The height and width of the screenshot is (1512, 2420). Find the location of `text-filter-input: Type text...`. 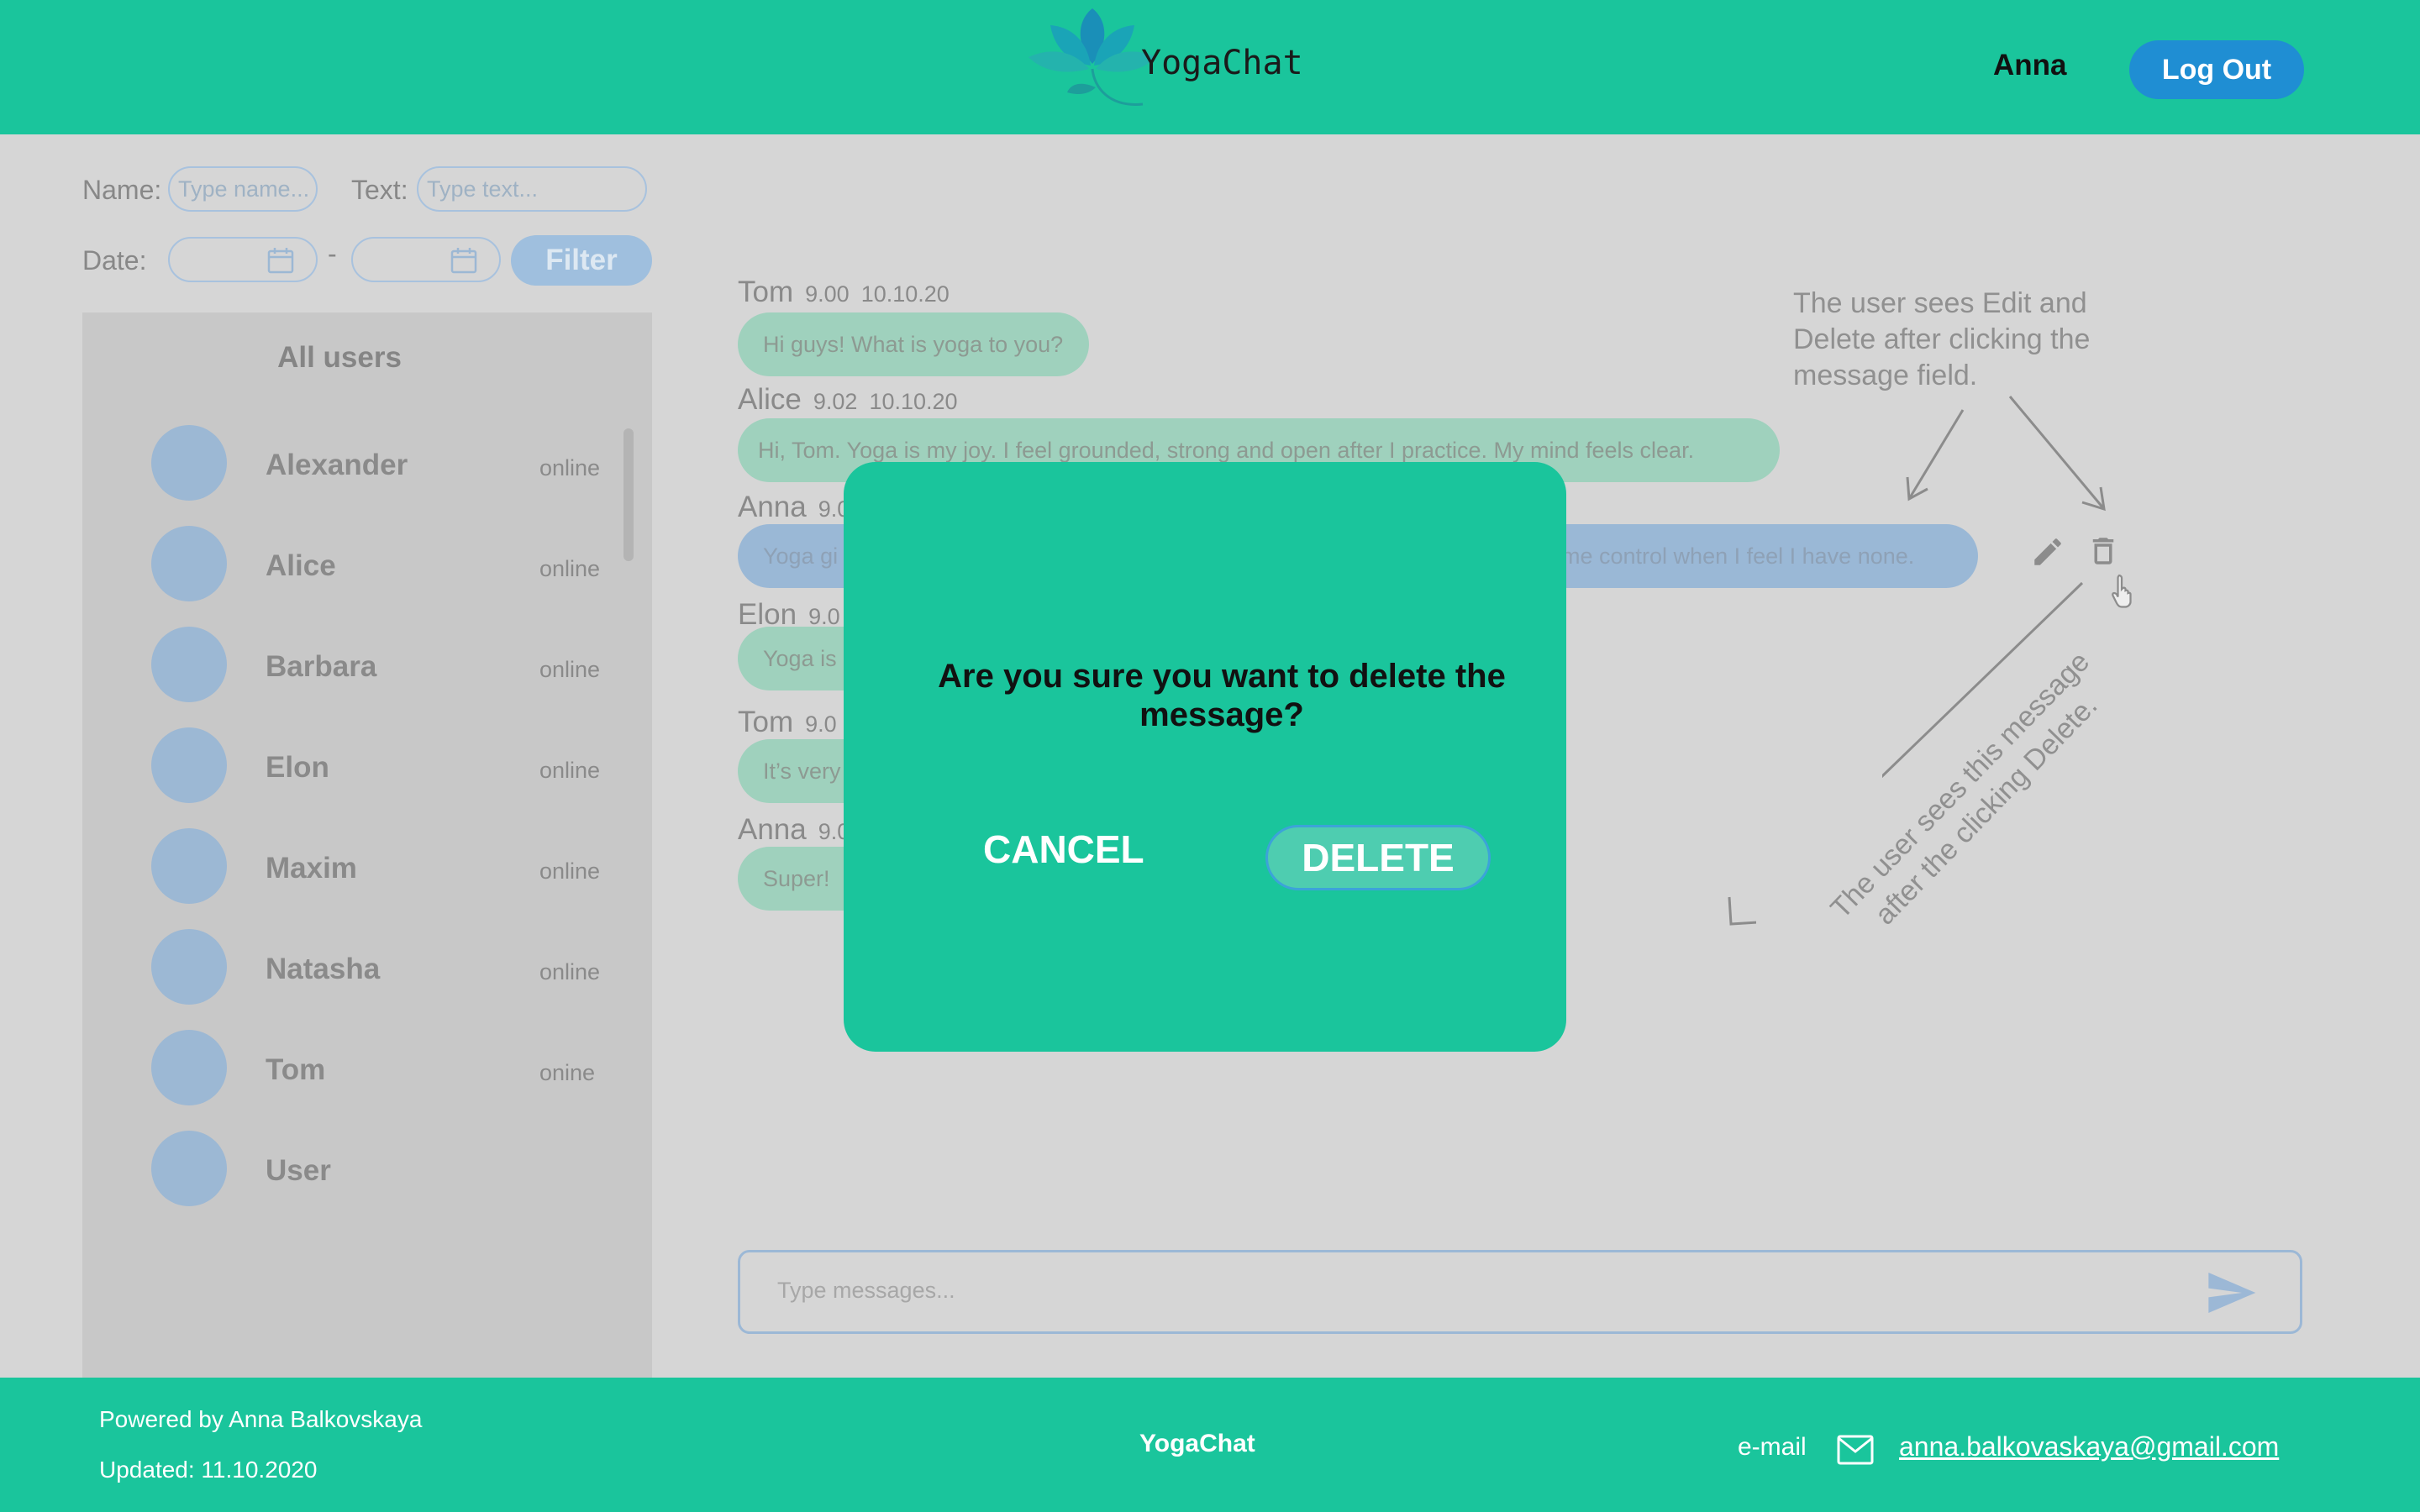

text-filter-input: Type text... is located at coordinates (532, 189).